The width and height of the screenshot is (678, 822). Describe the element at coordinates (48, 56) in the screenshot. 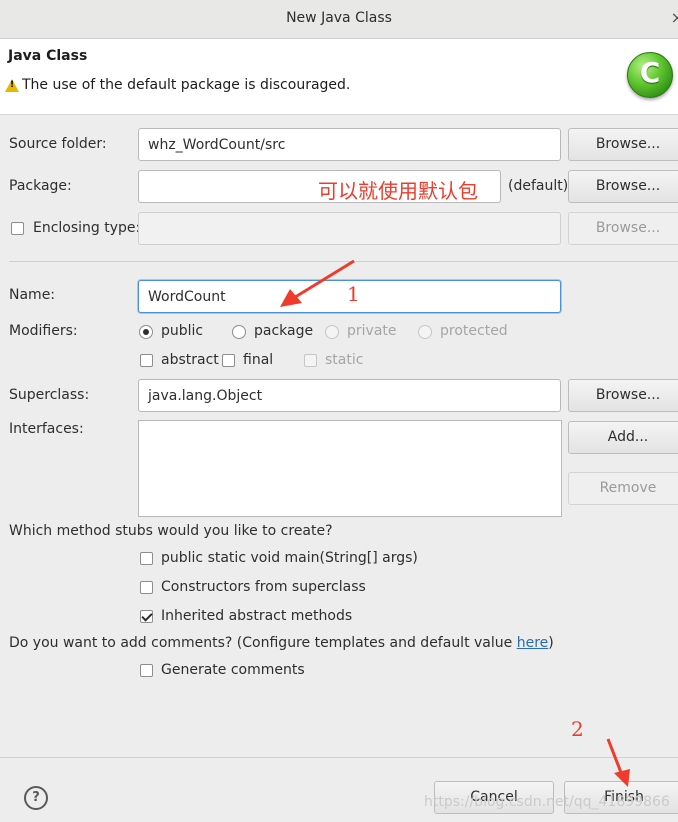

I see `header-title: Java Class` at that location.